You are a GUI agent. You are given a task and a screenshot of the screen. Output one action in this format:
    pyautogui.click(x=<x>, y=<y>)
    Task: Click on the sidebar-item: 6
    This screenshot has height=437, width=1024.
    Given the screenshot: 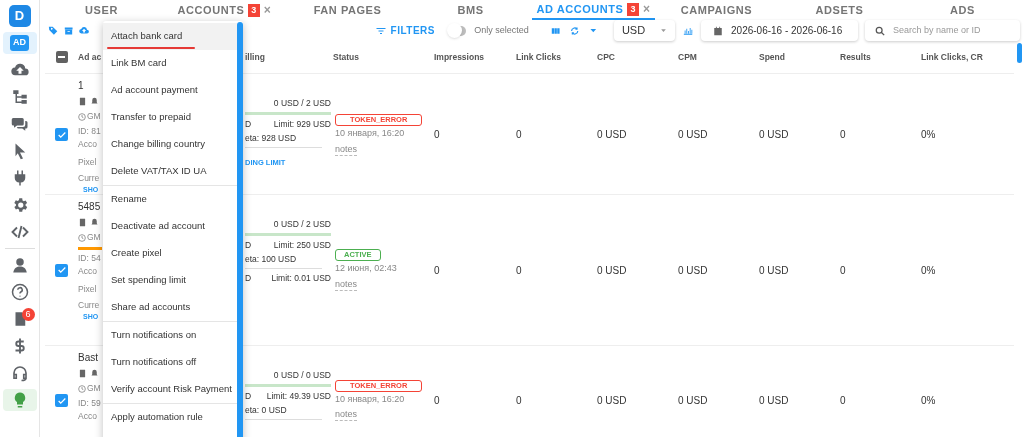 What is the action you would take?
    pyautogui.click(x=19, y=319)
    